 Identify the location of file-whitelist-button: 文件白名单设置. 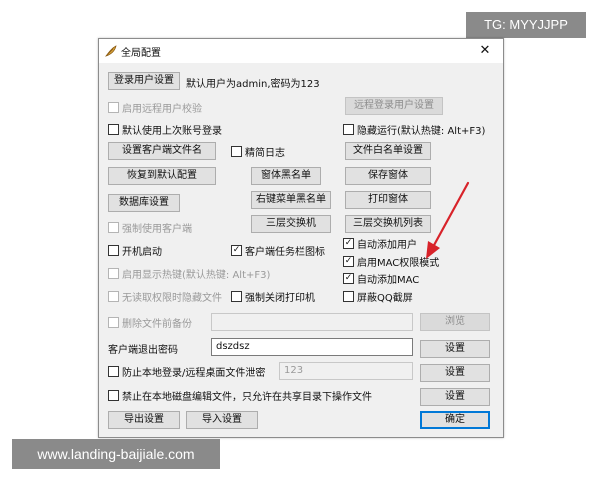
(388, 151).